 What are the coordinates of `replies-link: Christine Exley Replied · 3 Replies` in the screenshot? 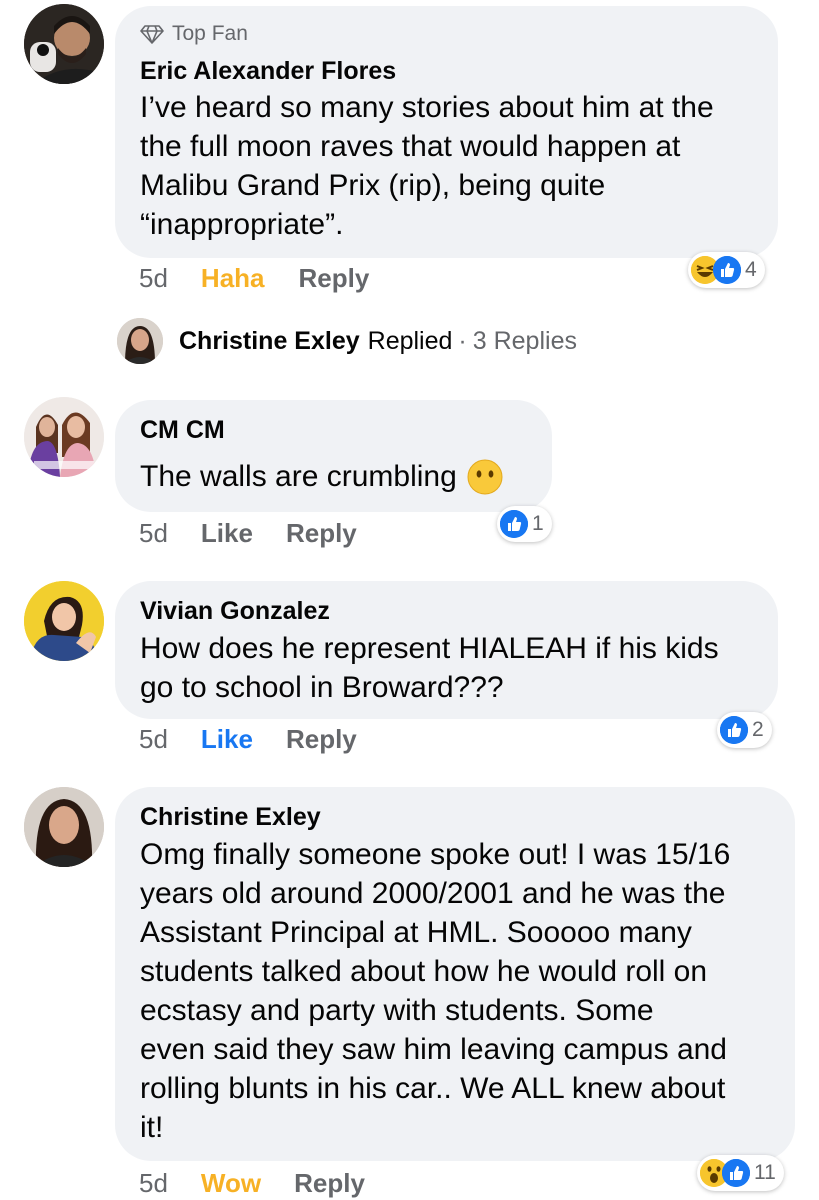 It's located at (347, 341).